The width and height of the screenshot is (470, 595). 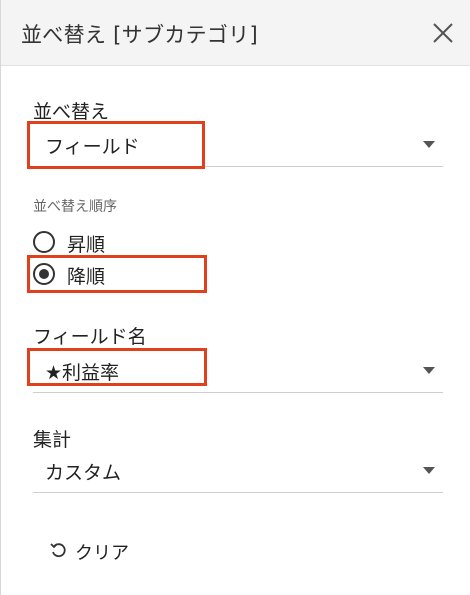 I want to click on radio-selected-icon, so click(x=44, y=274).